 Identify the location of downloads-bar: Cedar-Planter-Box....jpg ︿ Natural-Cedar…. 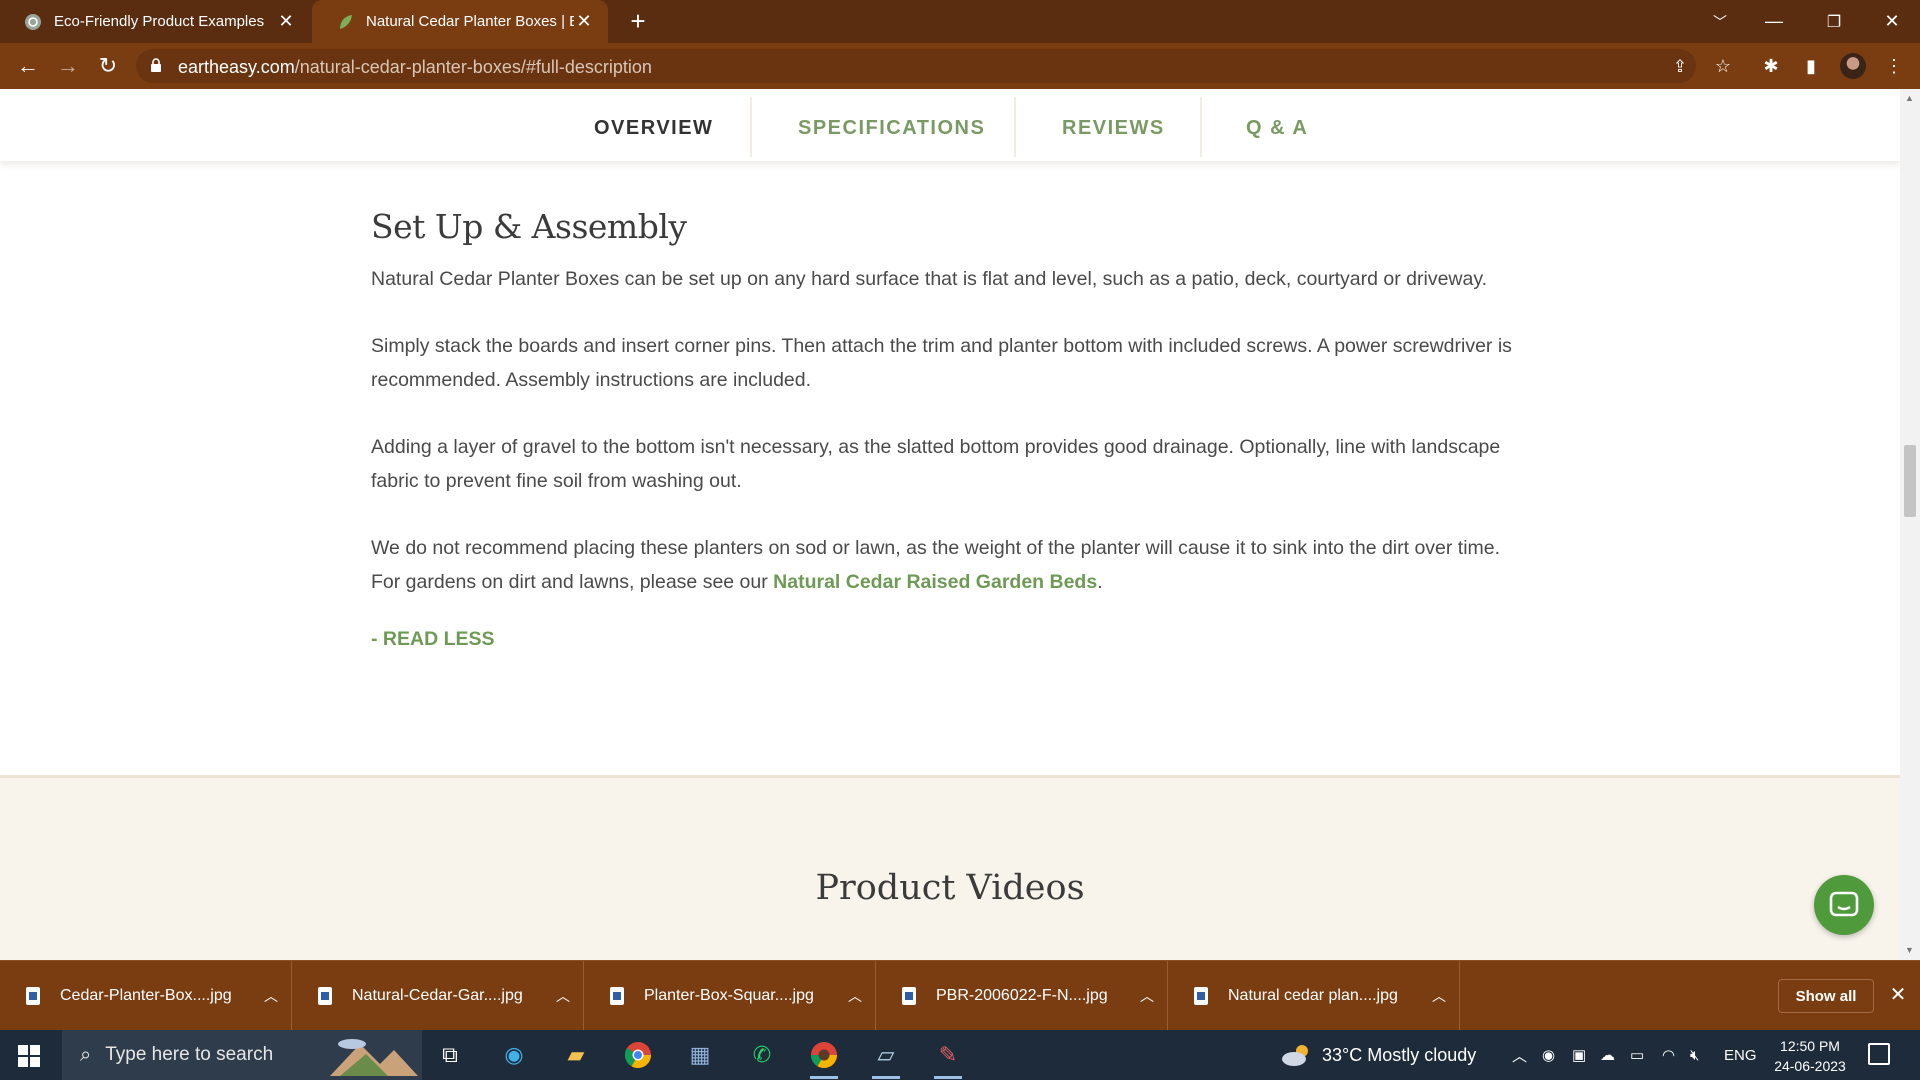
(960, 995).